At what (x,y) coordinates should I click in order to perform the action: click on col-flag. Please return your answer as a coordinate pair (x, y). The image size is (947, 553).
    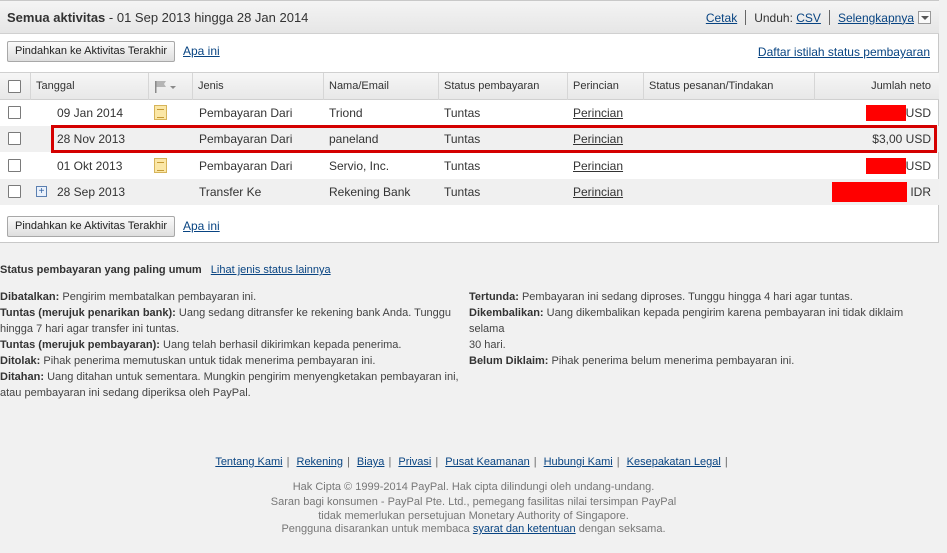
    Looking at the image, I should click on (170, 86).